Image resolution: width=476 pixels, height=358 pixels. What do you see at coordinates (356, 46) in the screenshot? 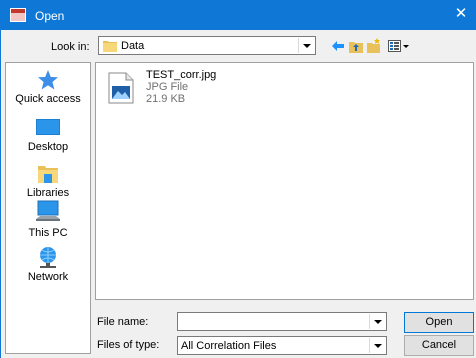
I see `up-folder-icon` at bounding box center [356, 46].